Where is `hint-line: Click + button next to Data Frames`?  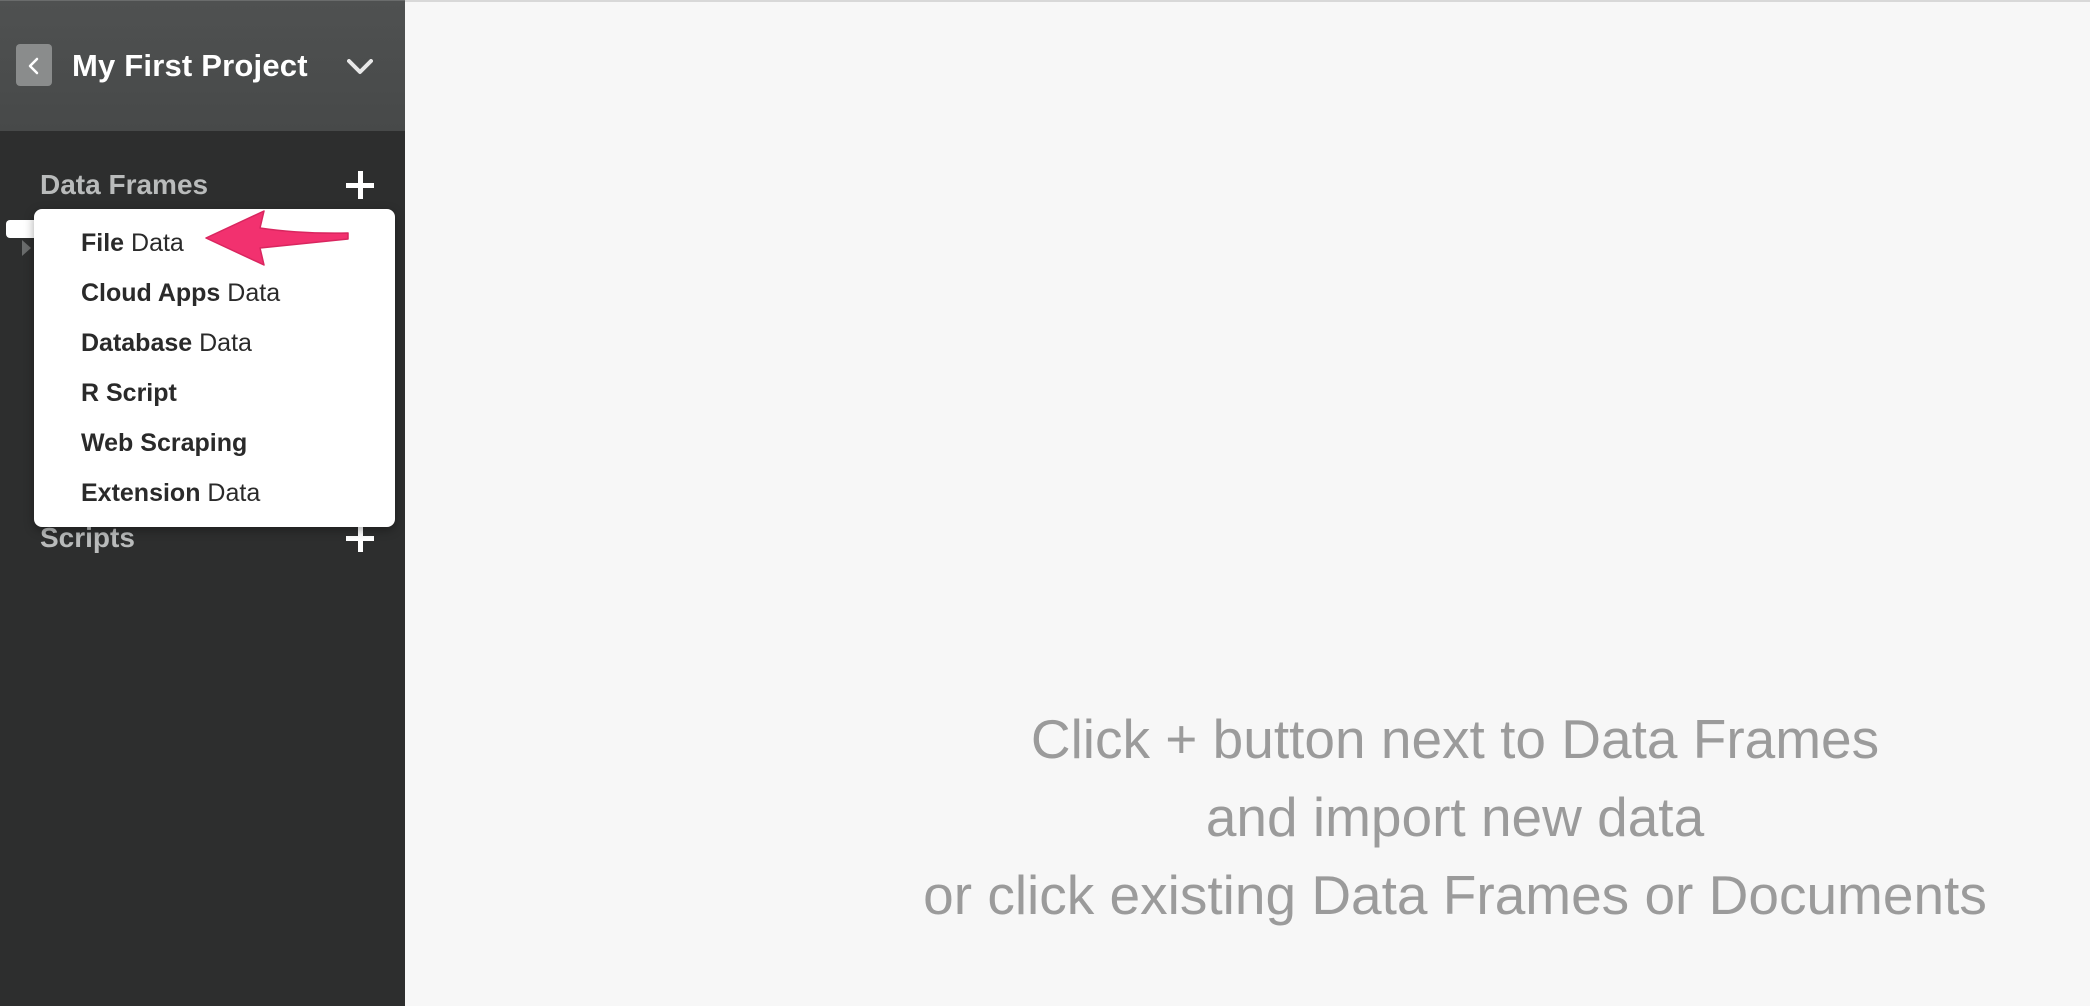
hint-line: Click + button next to Data Frames is located at coordinates (1455, 739).